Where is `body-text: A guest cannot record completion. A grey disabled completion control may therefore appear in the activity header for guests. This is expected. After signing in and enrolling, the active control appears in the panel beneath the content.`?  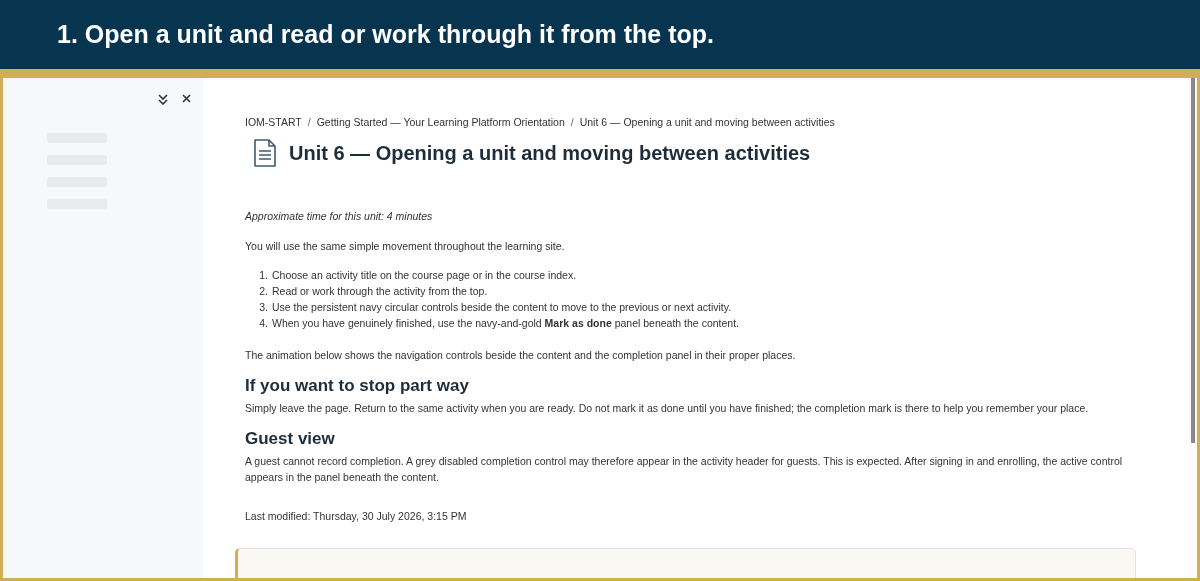
body-text: A guest cannot record completion. A grey disabled completion control may therefore appear in the activity header for guests. This is expected. After signing in and enrolling, the active control appears in the panel beneath the content. is located at coordinates (684, 469).